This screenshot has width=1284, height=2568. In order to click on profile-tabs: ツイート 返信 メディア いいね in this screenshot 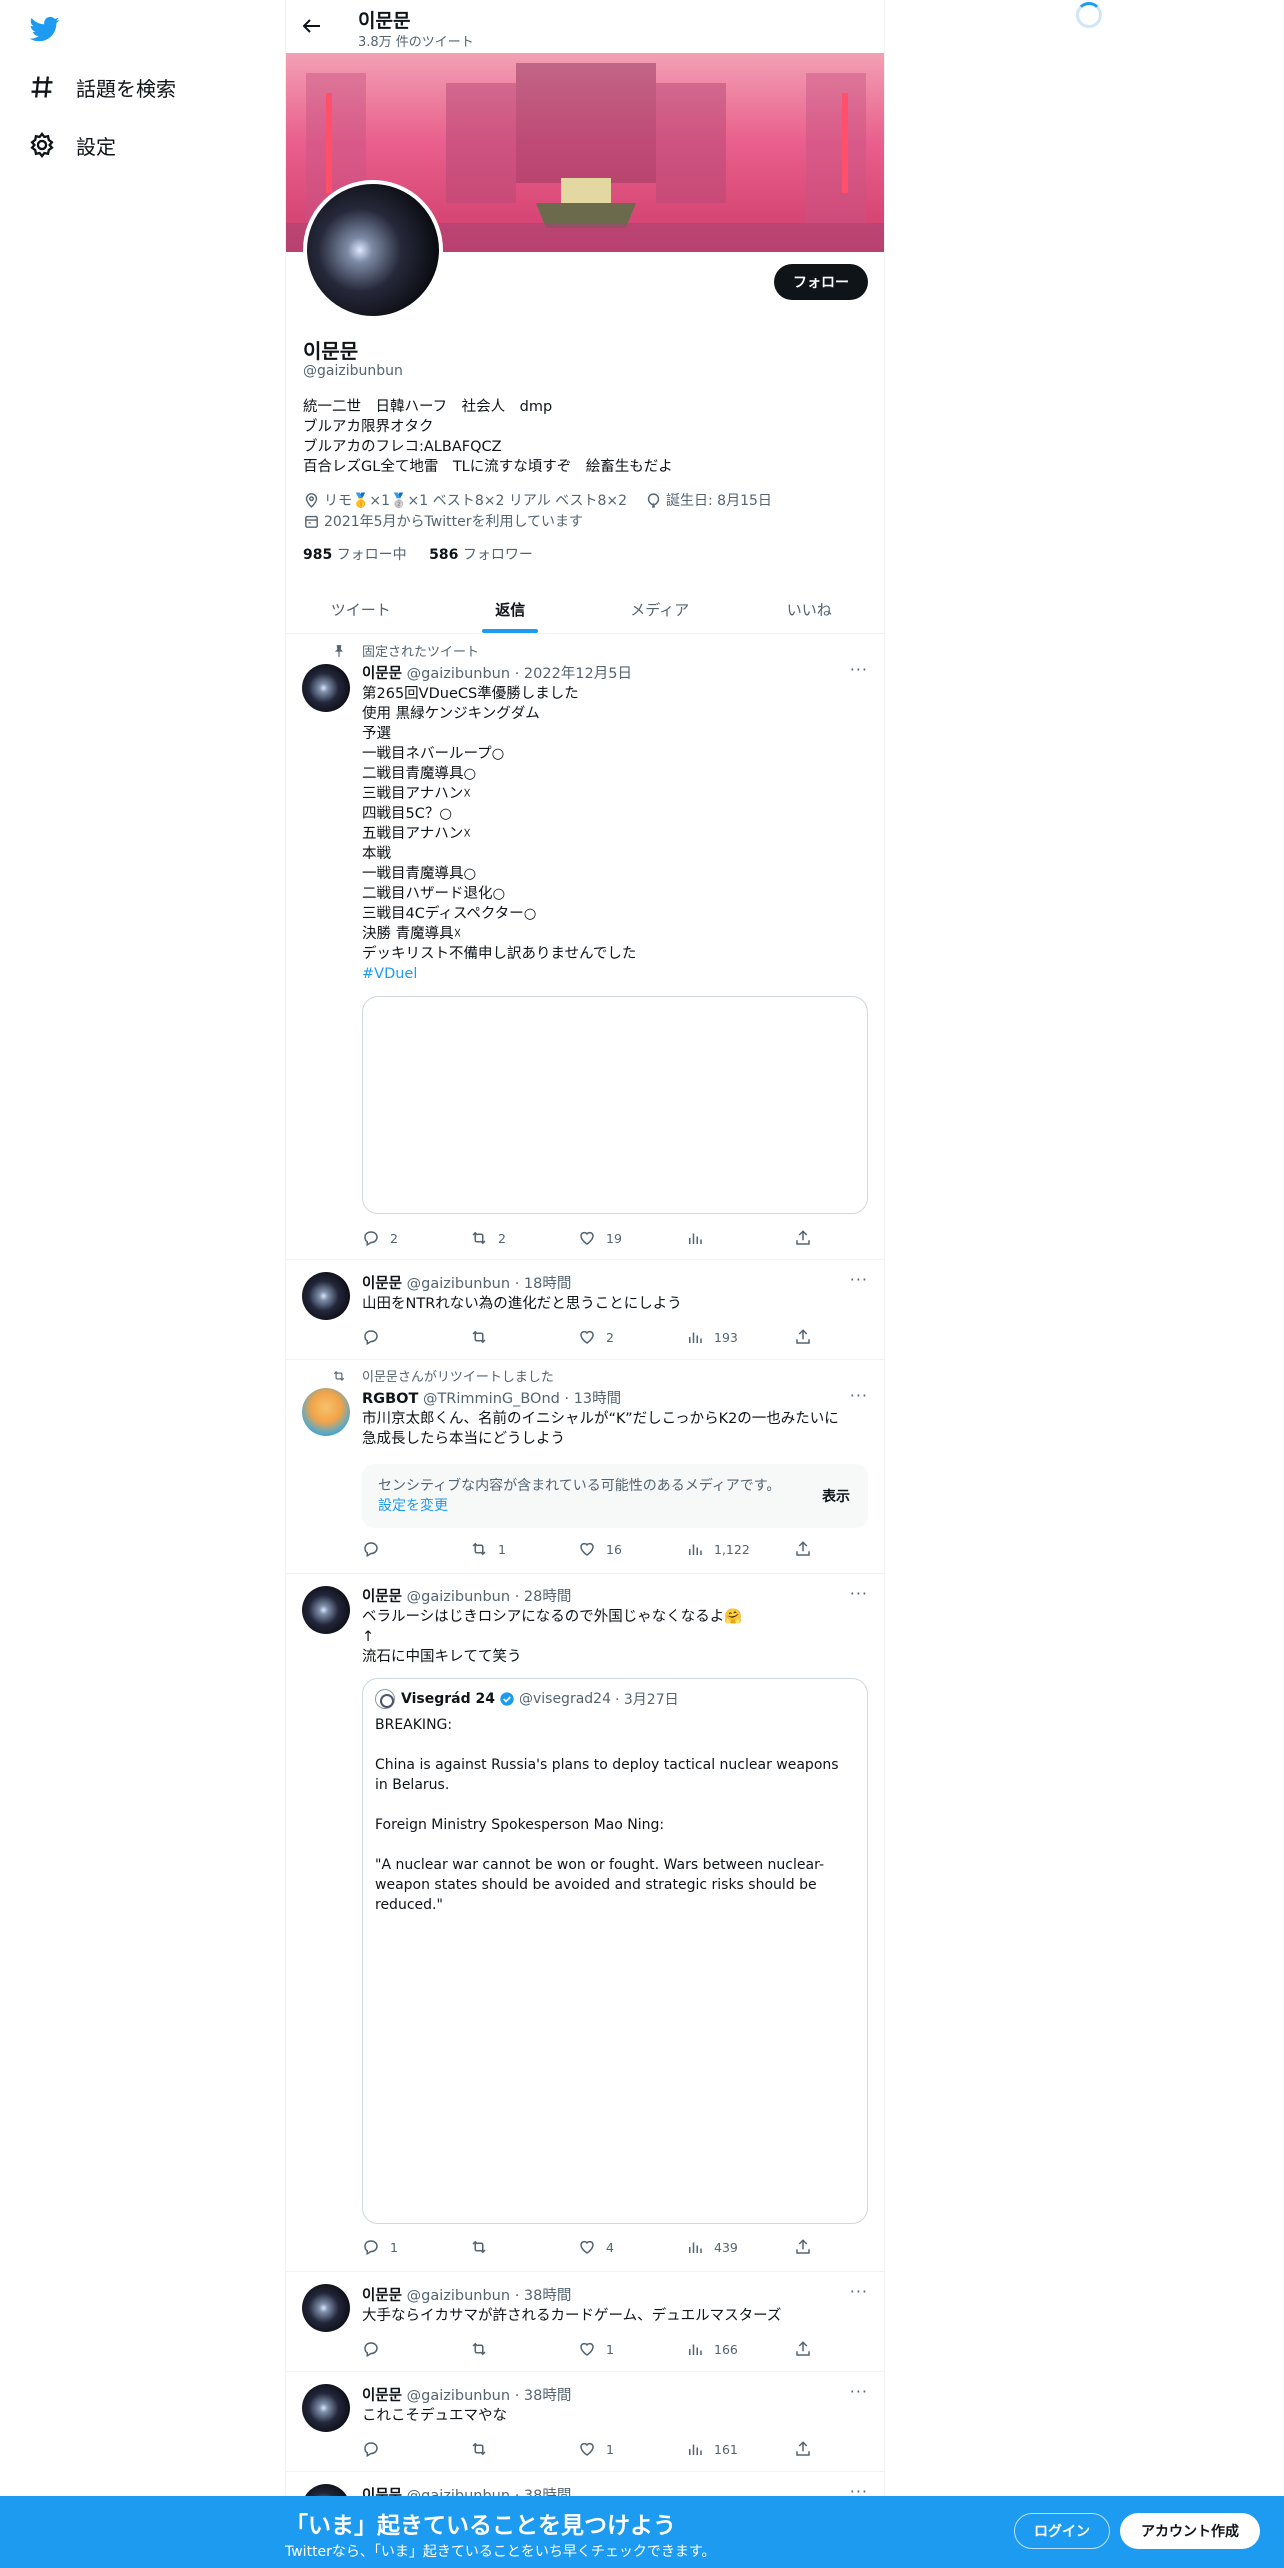, I will do `click(585, 610)`.